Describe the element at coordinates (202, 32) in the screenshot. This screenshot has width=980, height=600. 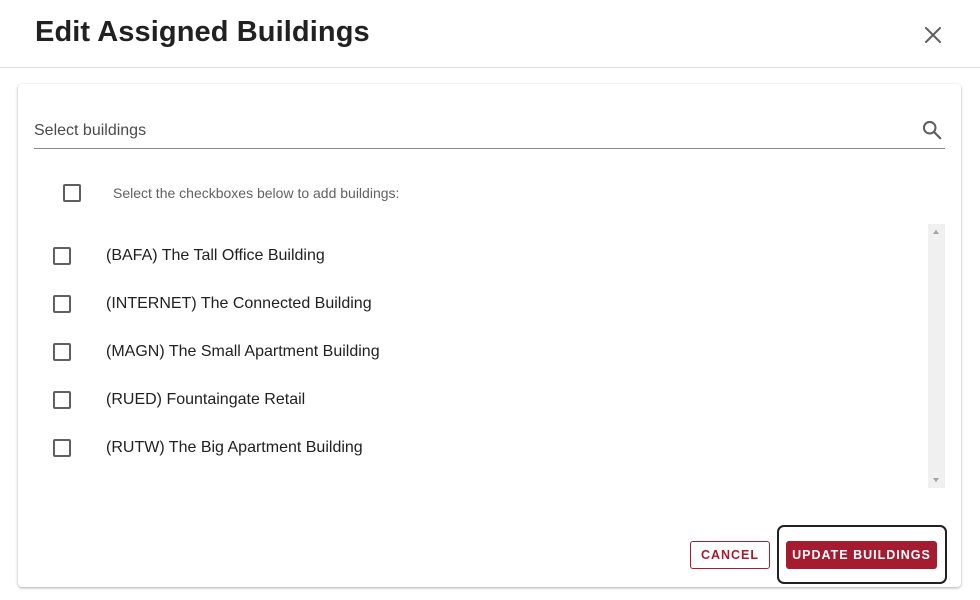
I see `dialog-title: Edit Assigned Buildings` at that location.